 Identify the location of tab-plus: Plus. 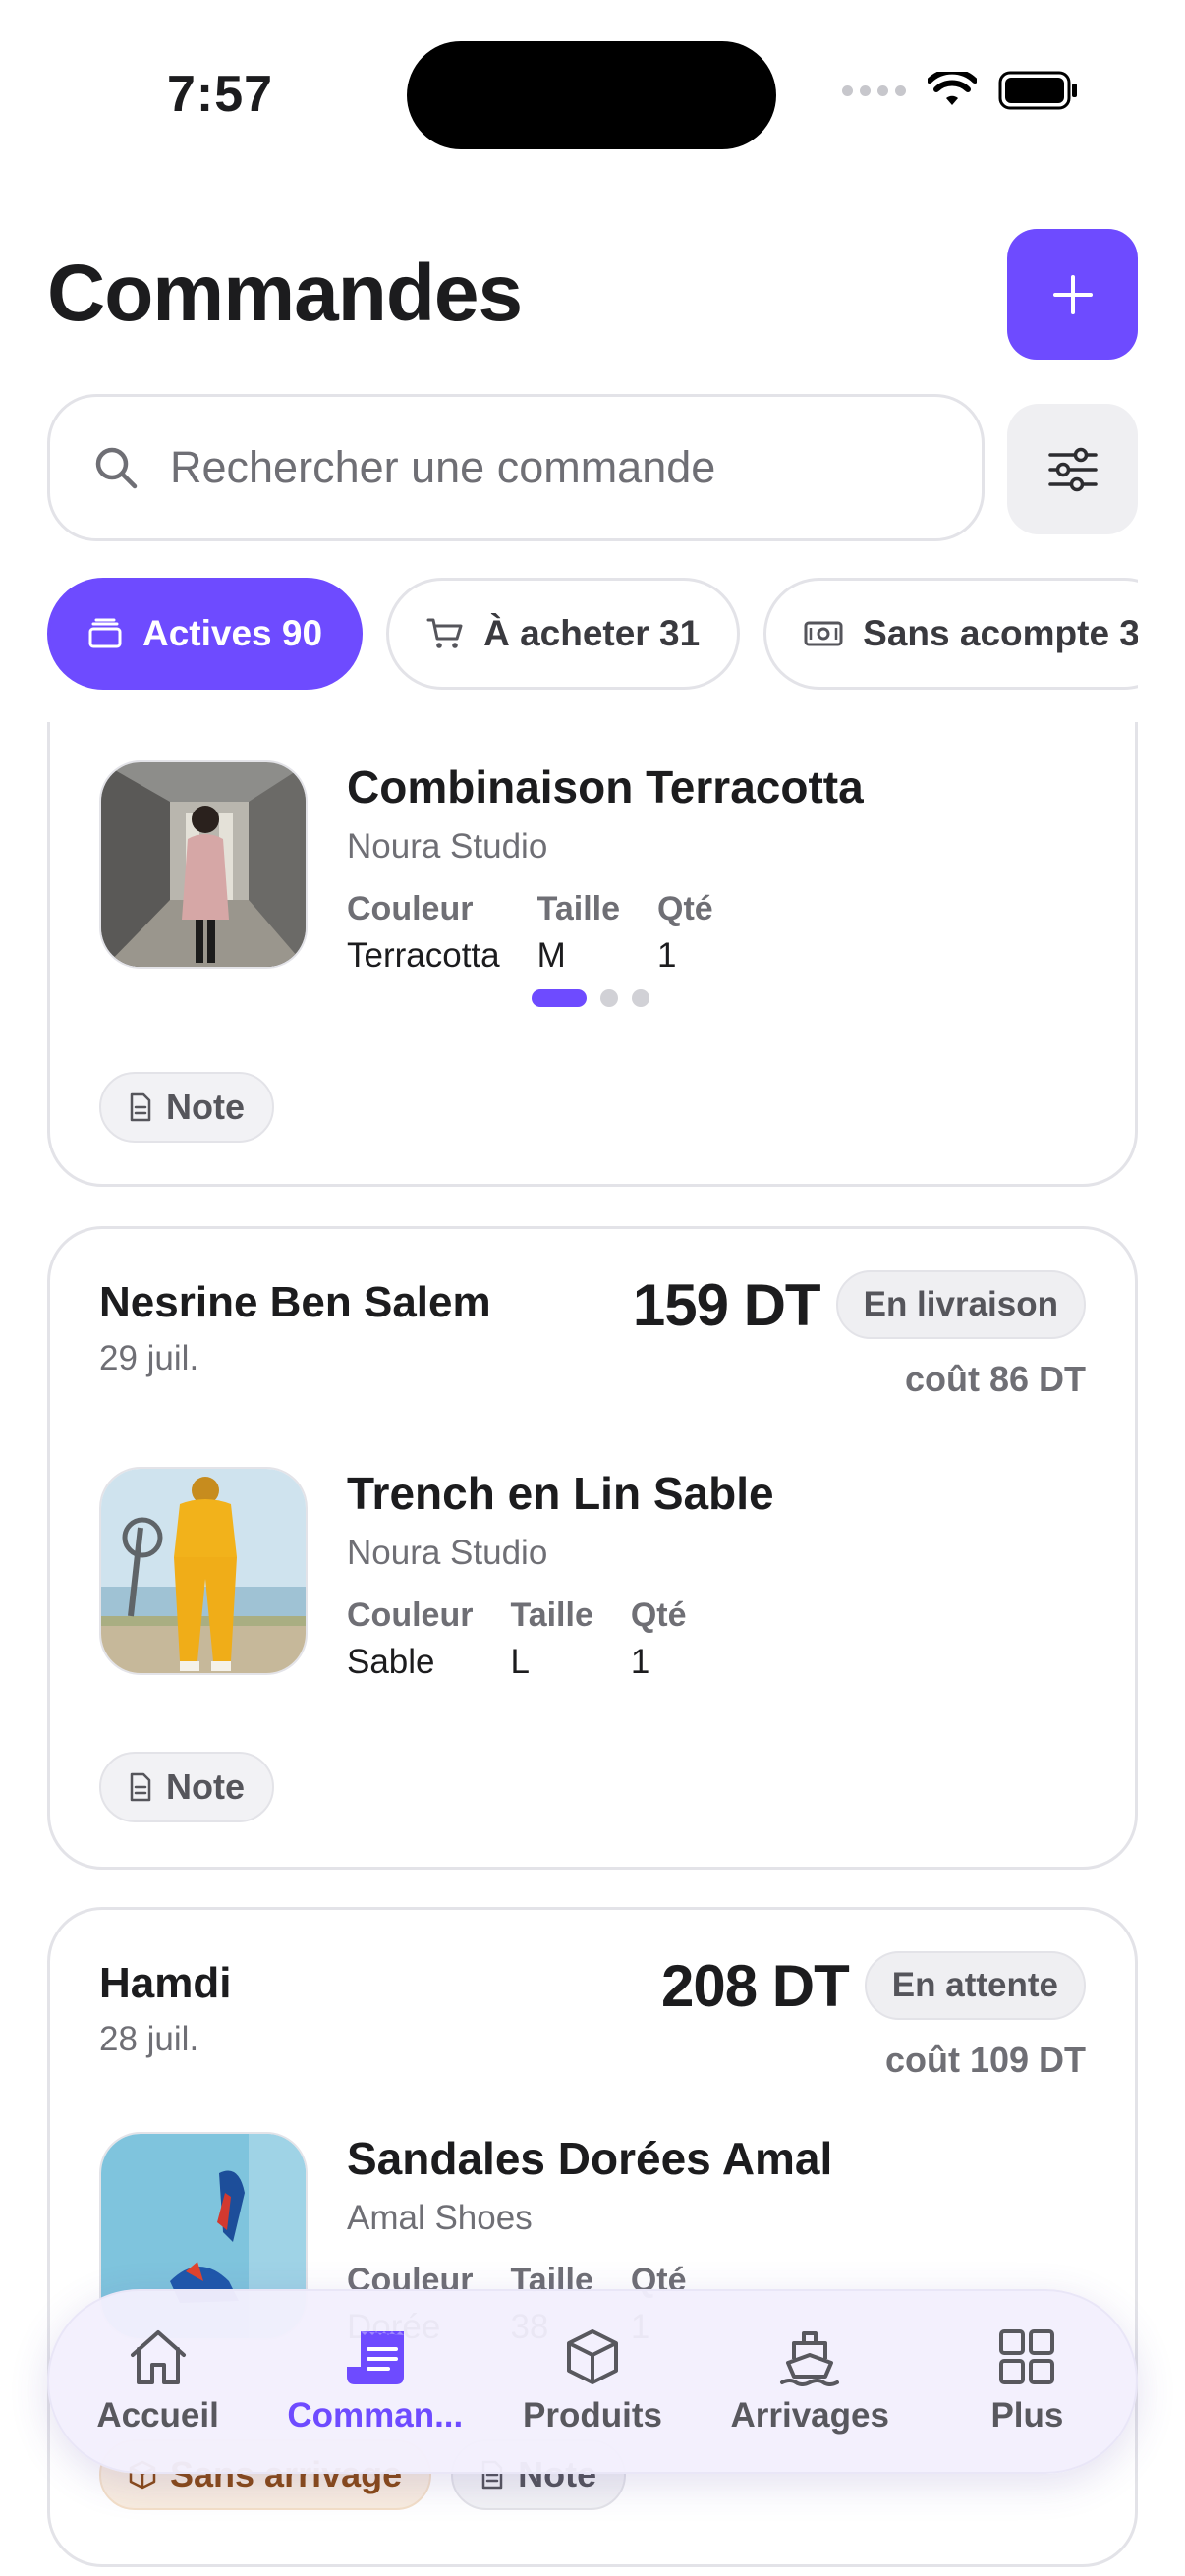
(1027, 2381).